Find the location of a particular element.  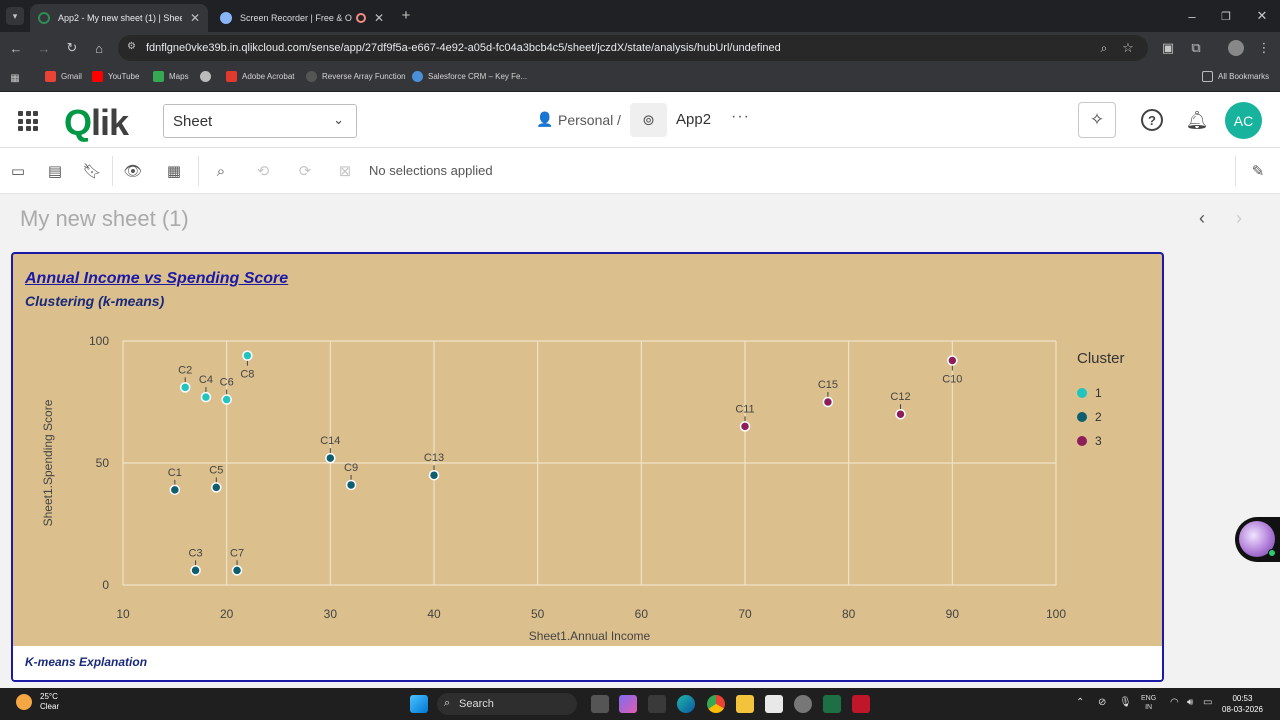

home-icon: ⌂ is located at coordinates (99, 48).